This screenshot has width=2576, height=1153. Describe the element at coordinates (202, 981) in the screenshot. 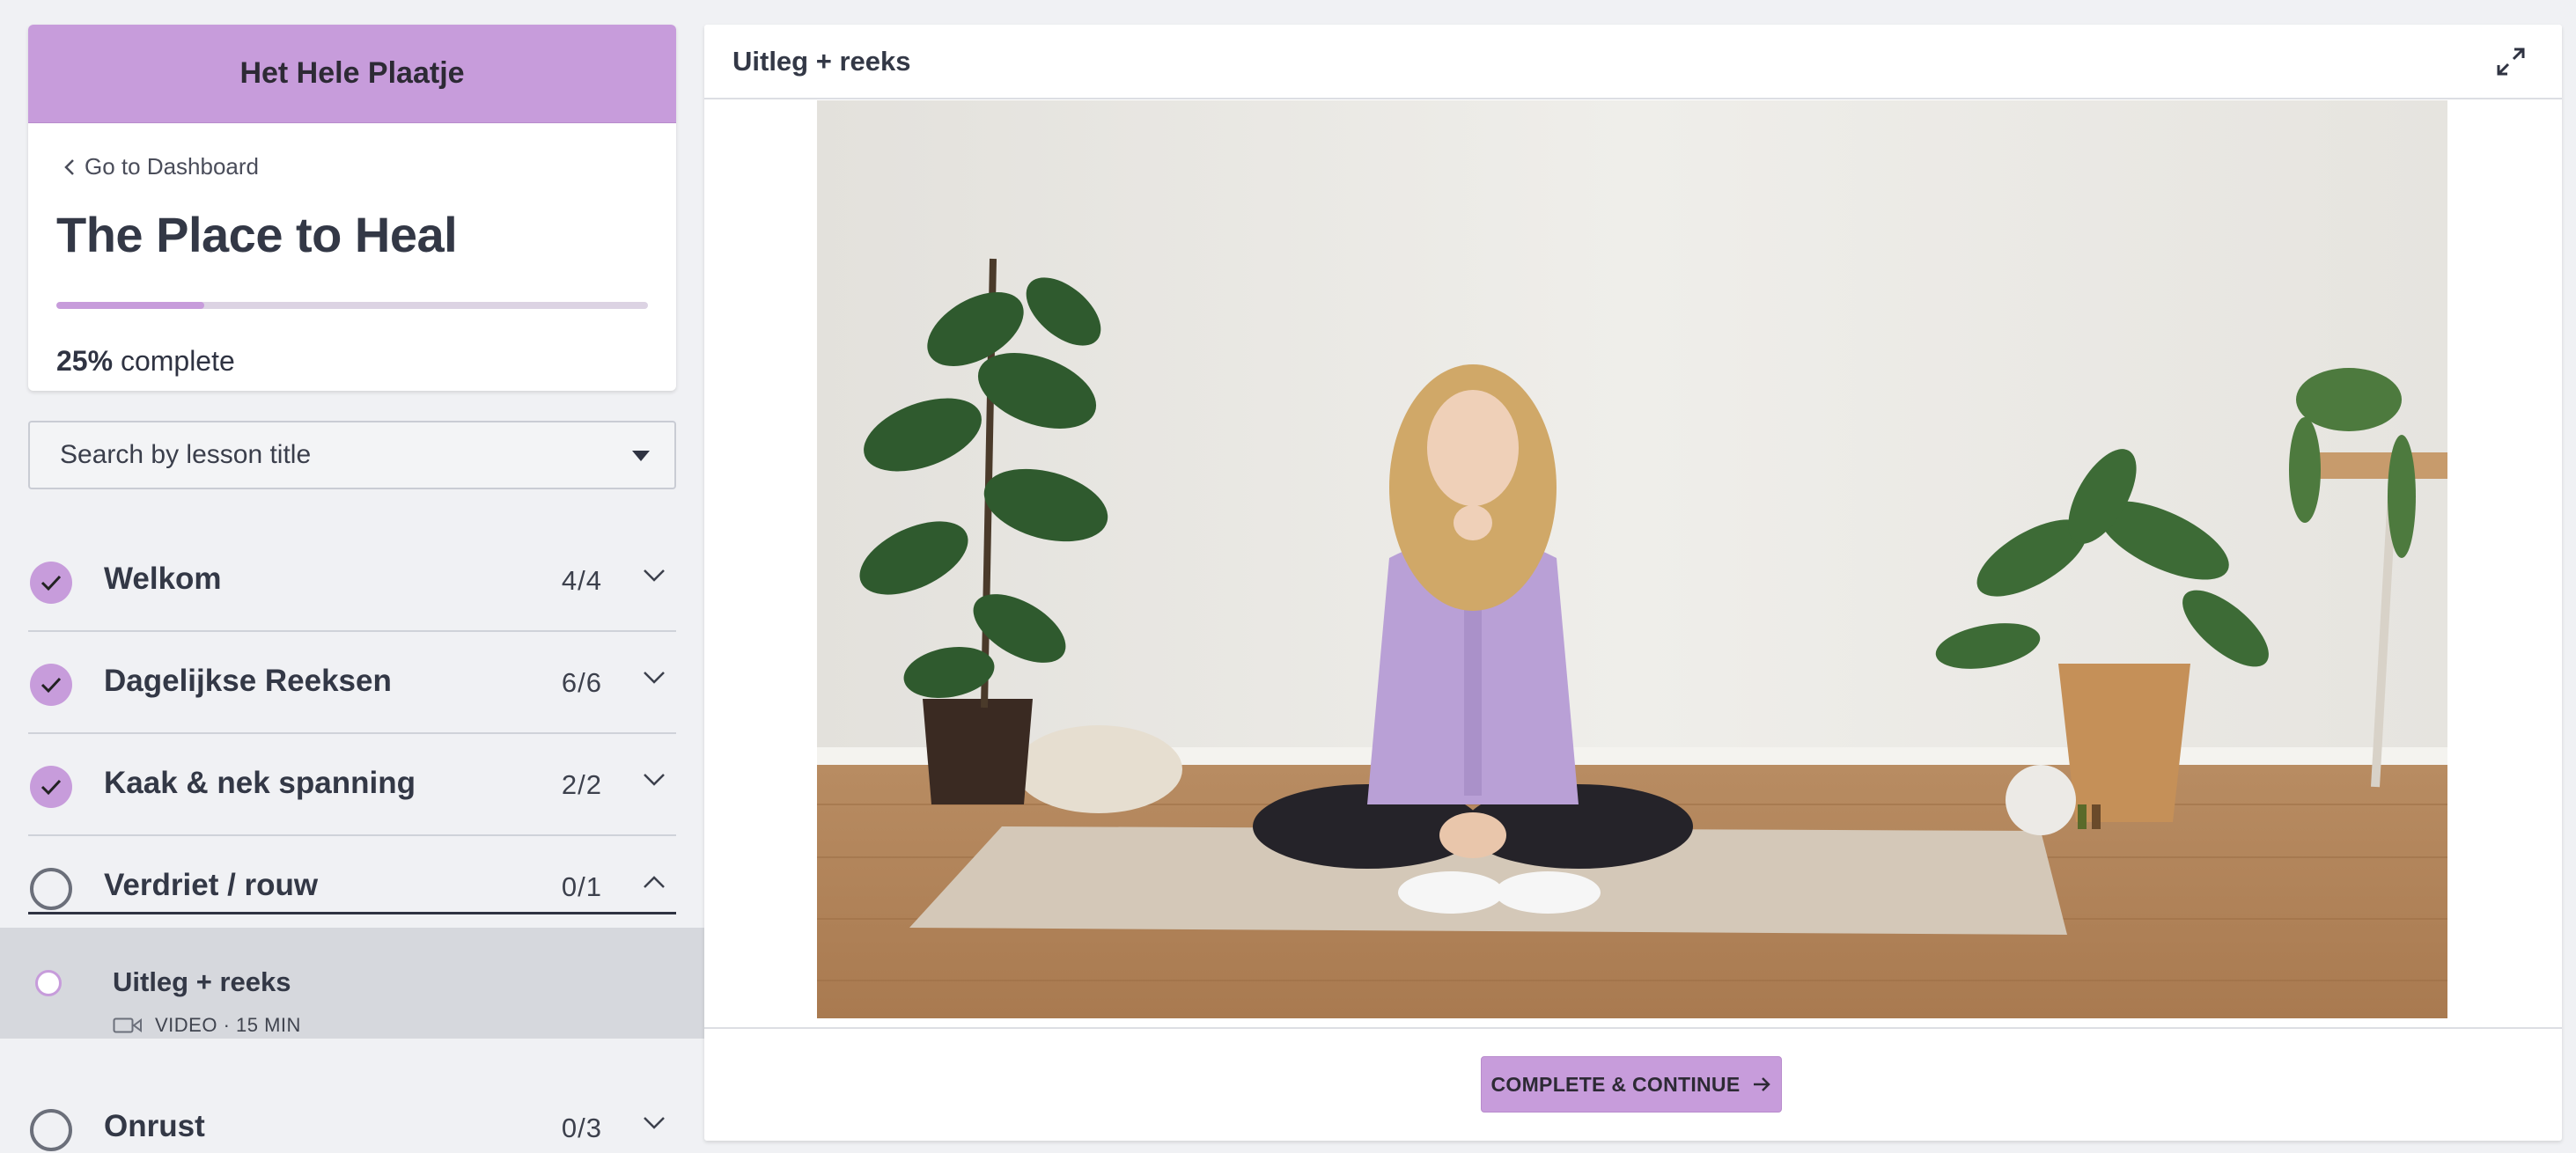

I see `lesson-title: Uitleg + reeks` at that location.